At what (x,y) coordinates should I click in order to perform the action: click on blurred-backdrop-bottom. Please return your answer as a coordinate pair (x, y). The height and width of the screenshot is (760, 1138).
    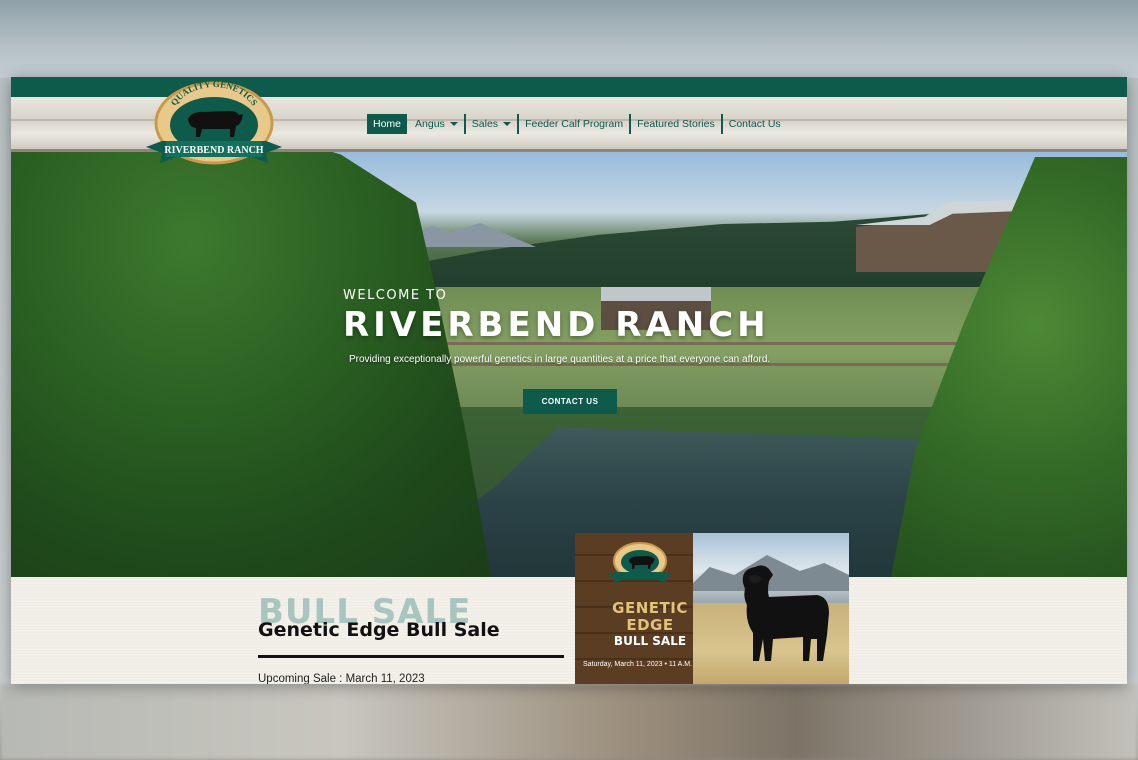
    Looking at the image, I should click on (569, 722).